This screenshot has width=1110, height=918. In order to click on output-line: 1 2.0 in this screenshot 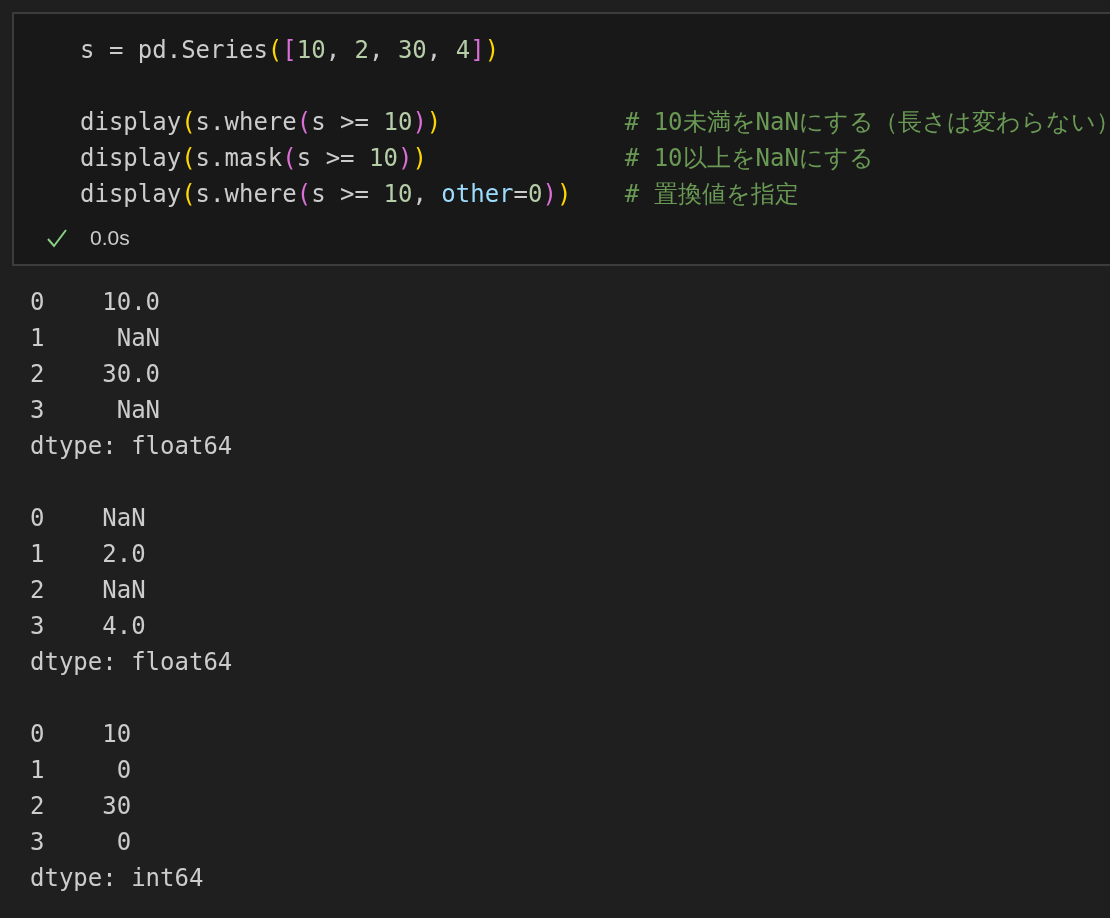, I will do `click(88, 554)`.